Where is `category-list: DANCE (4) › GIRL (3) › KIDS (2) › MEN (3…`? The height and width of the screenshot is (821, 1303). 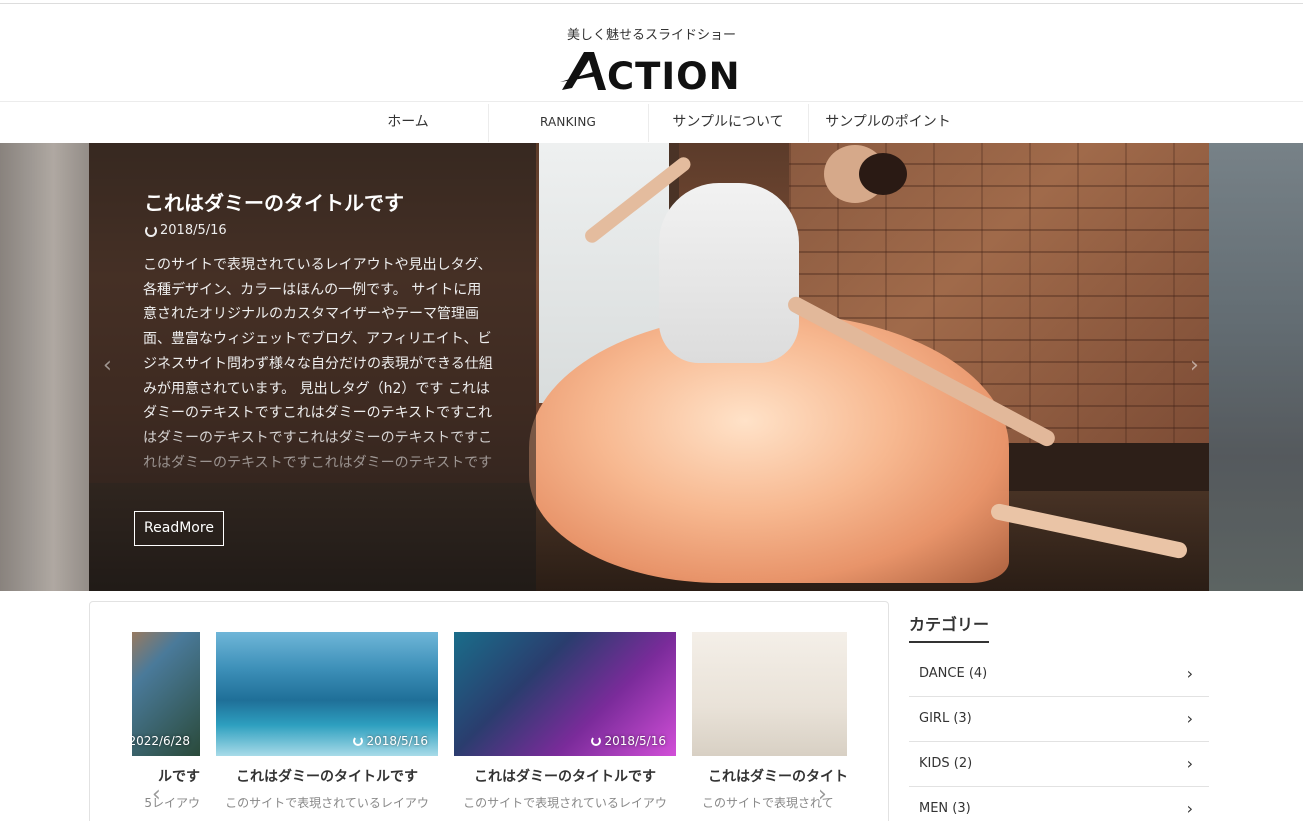 category-list: DANCE (4) › GIRL (3) › KIDS (2) › MEN (3… is located at coordinates (1059, 736).